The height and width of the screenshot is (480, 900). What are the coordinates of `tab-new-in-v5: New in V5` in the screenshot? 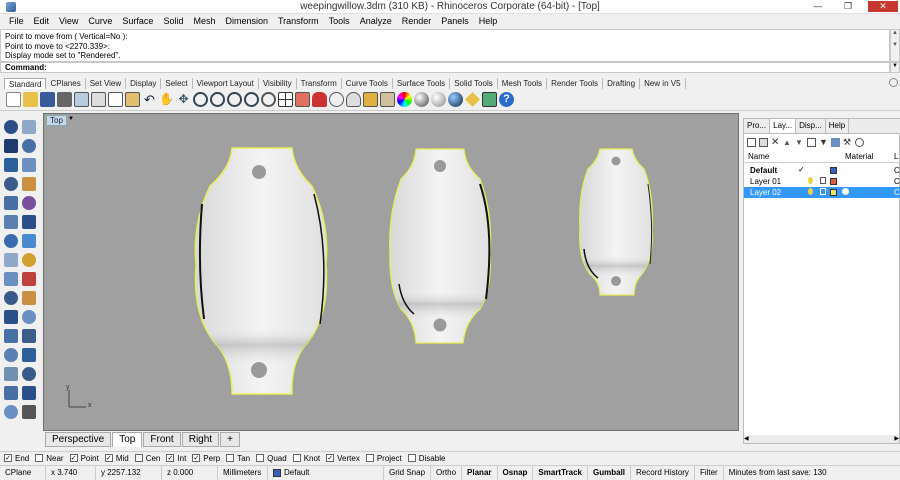 It's located at (663, 83).